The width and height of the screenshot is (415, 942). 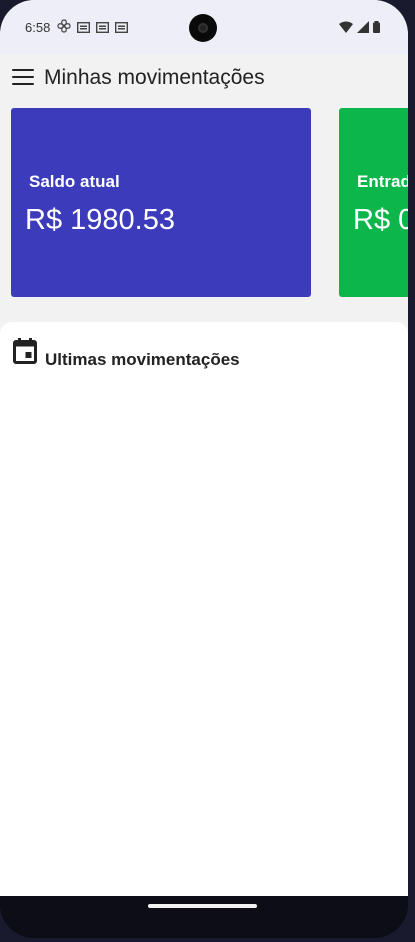 What do you see at coordinates (93, 28) in the screenshot?
I see `status-notification-icons` at bounding box center [93, 28].